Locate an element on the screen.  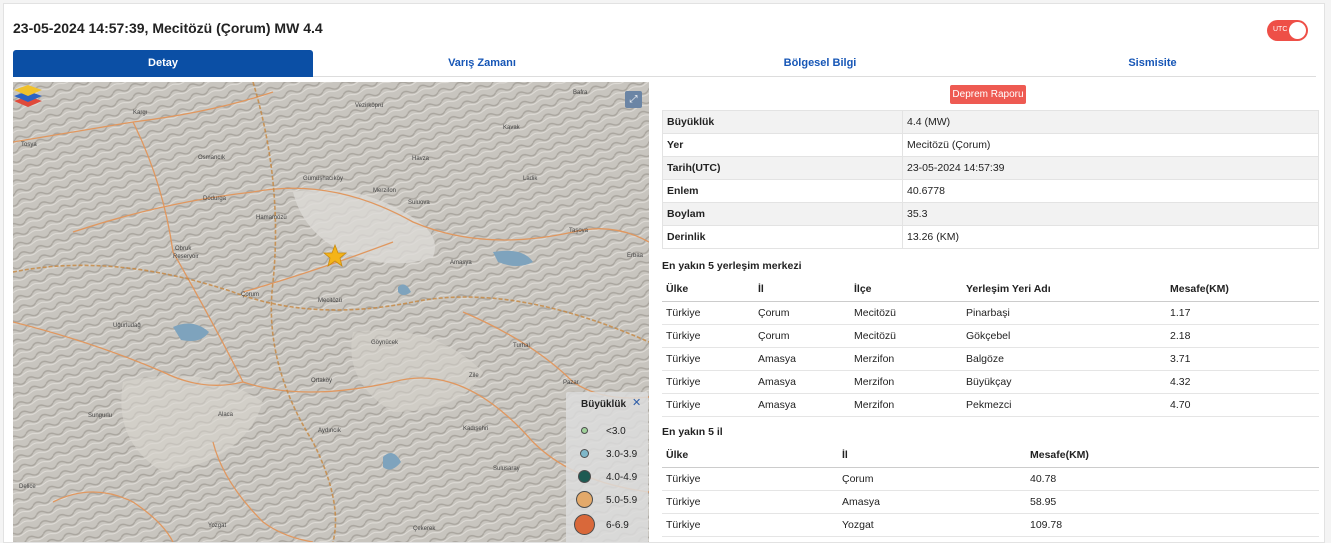
utc-toggle-label: UTC is located at coordinates (1280, 29).